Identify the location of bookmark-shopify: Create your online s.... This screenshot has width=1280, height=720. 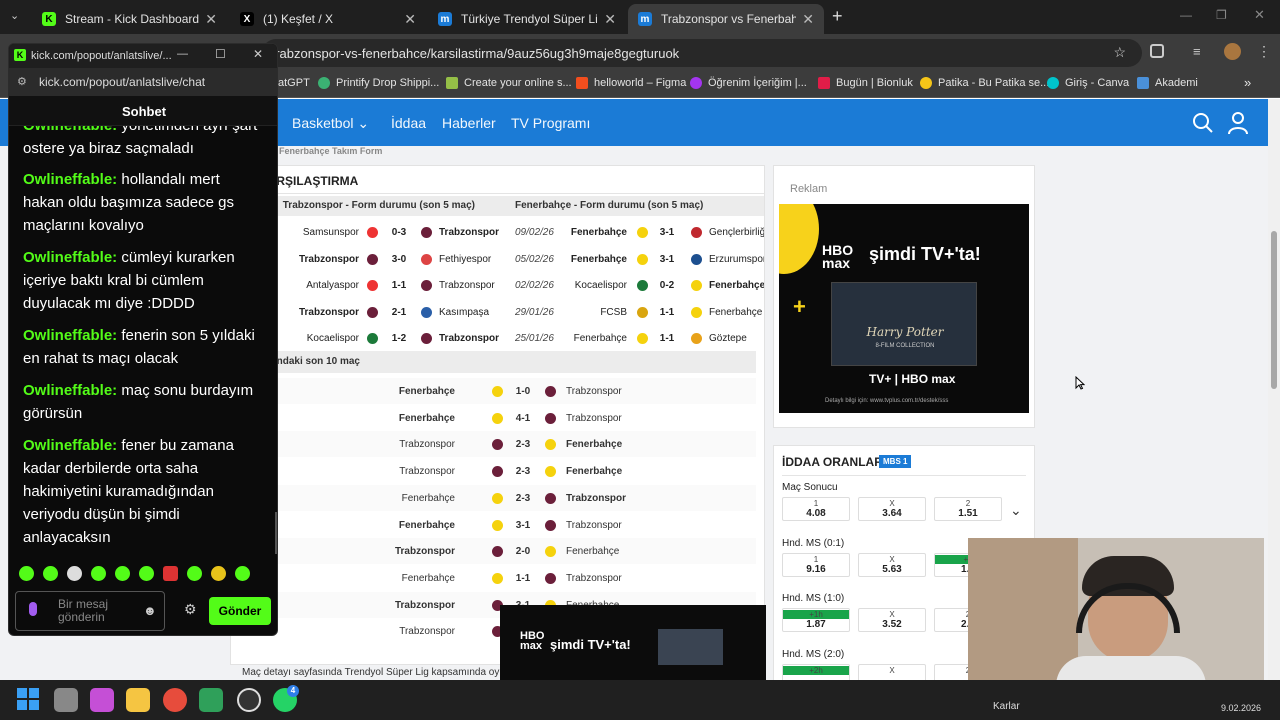
(509, 83).